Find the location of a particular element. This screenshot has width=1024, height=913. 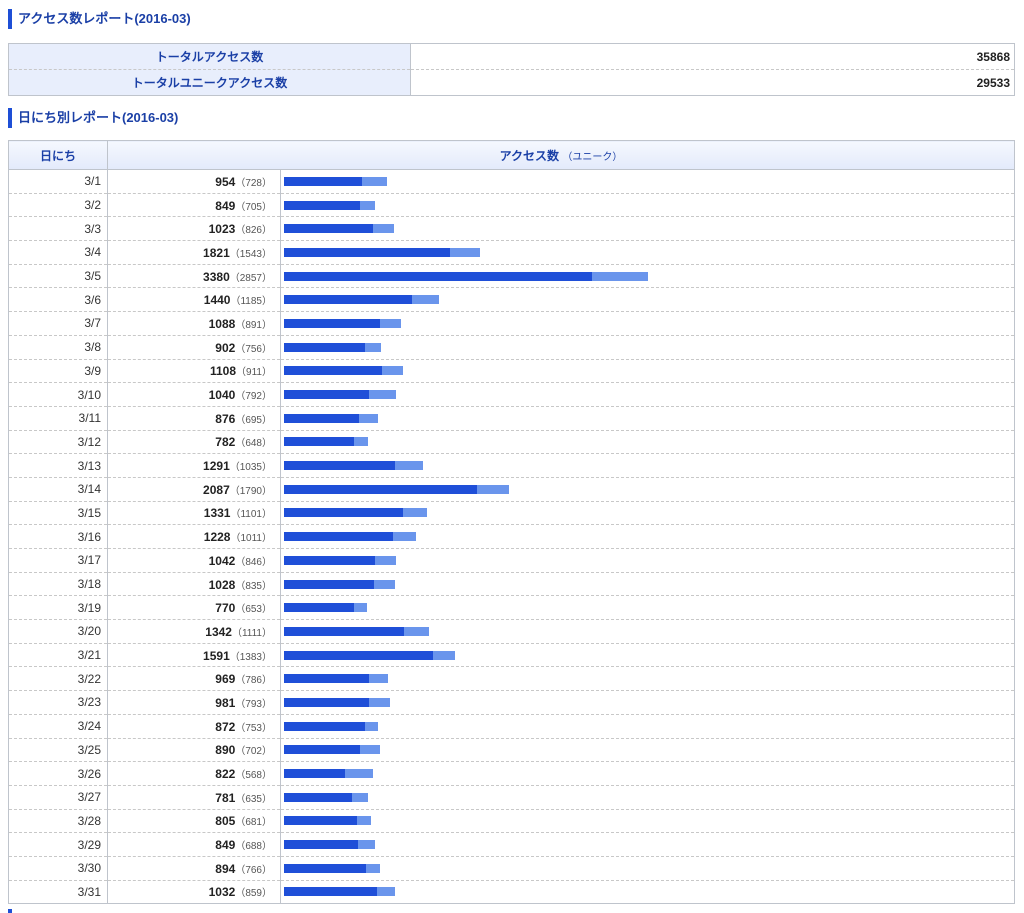

total-access-value: 822 is located at coordinates (225, 774).